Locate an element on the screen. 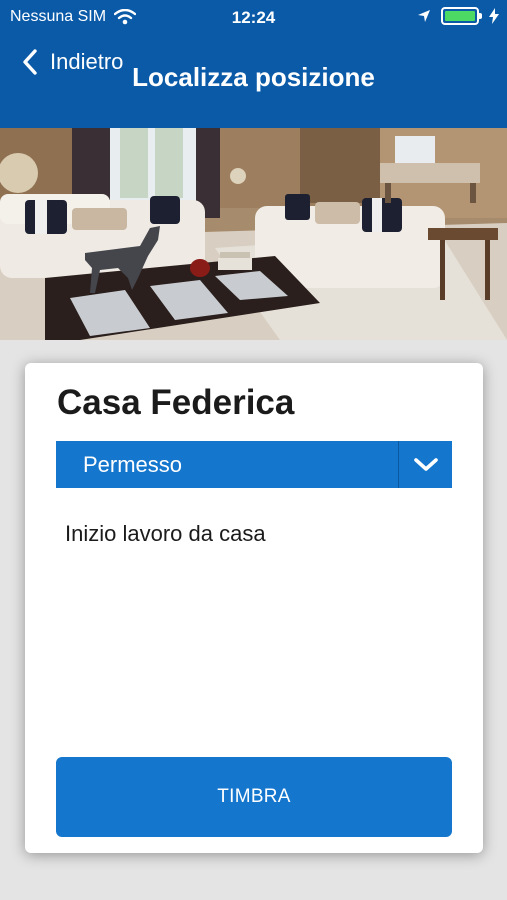 Image resolution: width=507 pixels, height=900 pixels. status-bar: Nessuna SIM 12:24 is located at coordinates (253, 17).